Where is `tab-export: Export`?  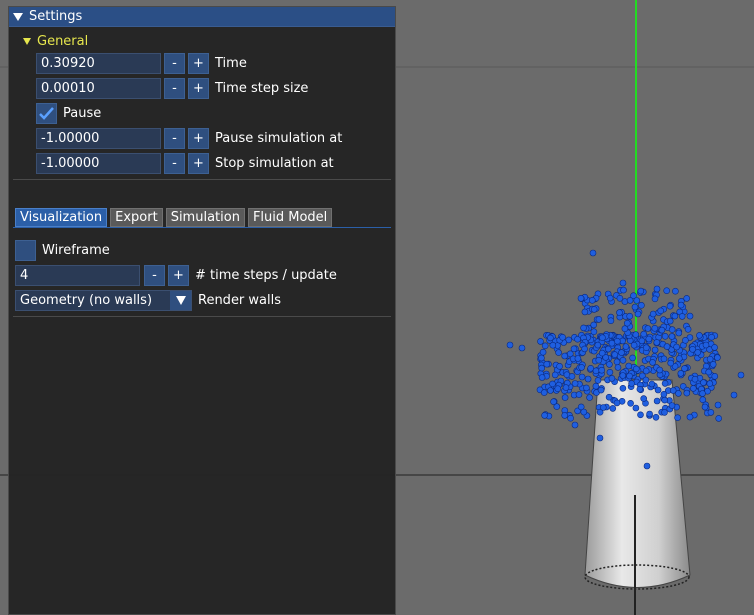 tab-export: Export is located at coordinates (136, 217).